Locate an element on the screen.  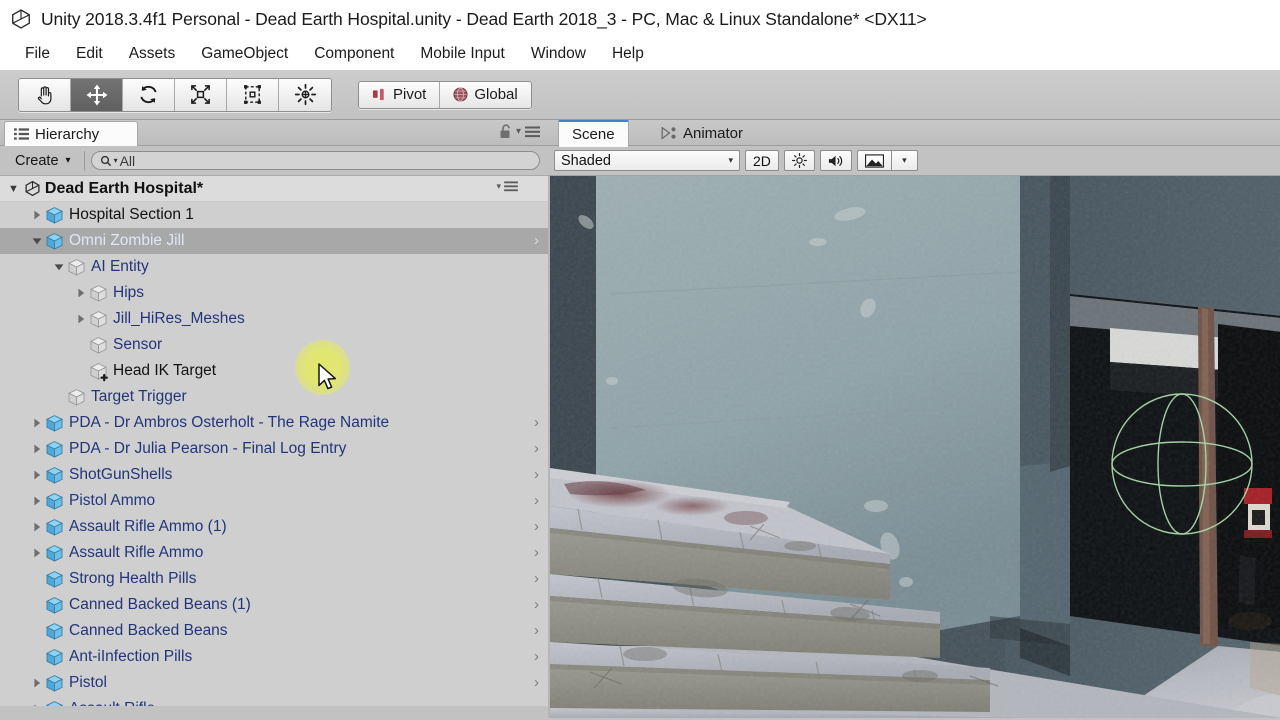
hierarchy-item: Sensor is located at coordinates (274, 345).